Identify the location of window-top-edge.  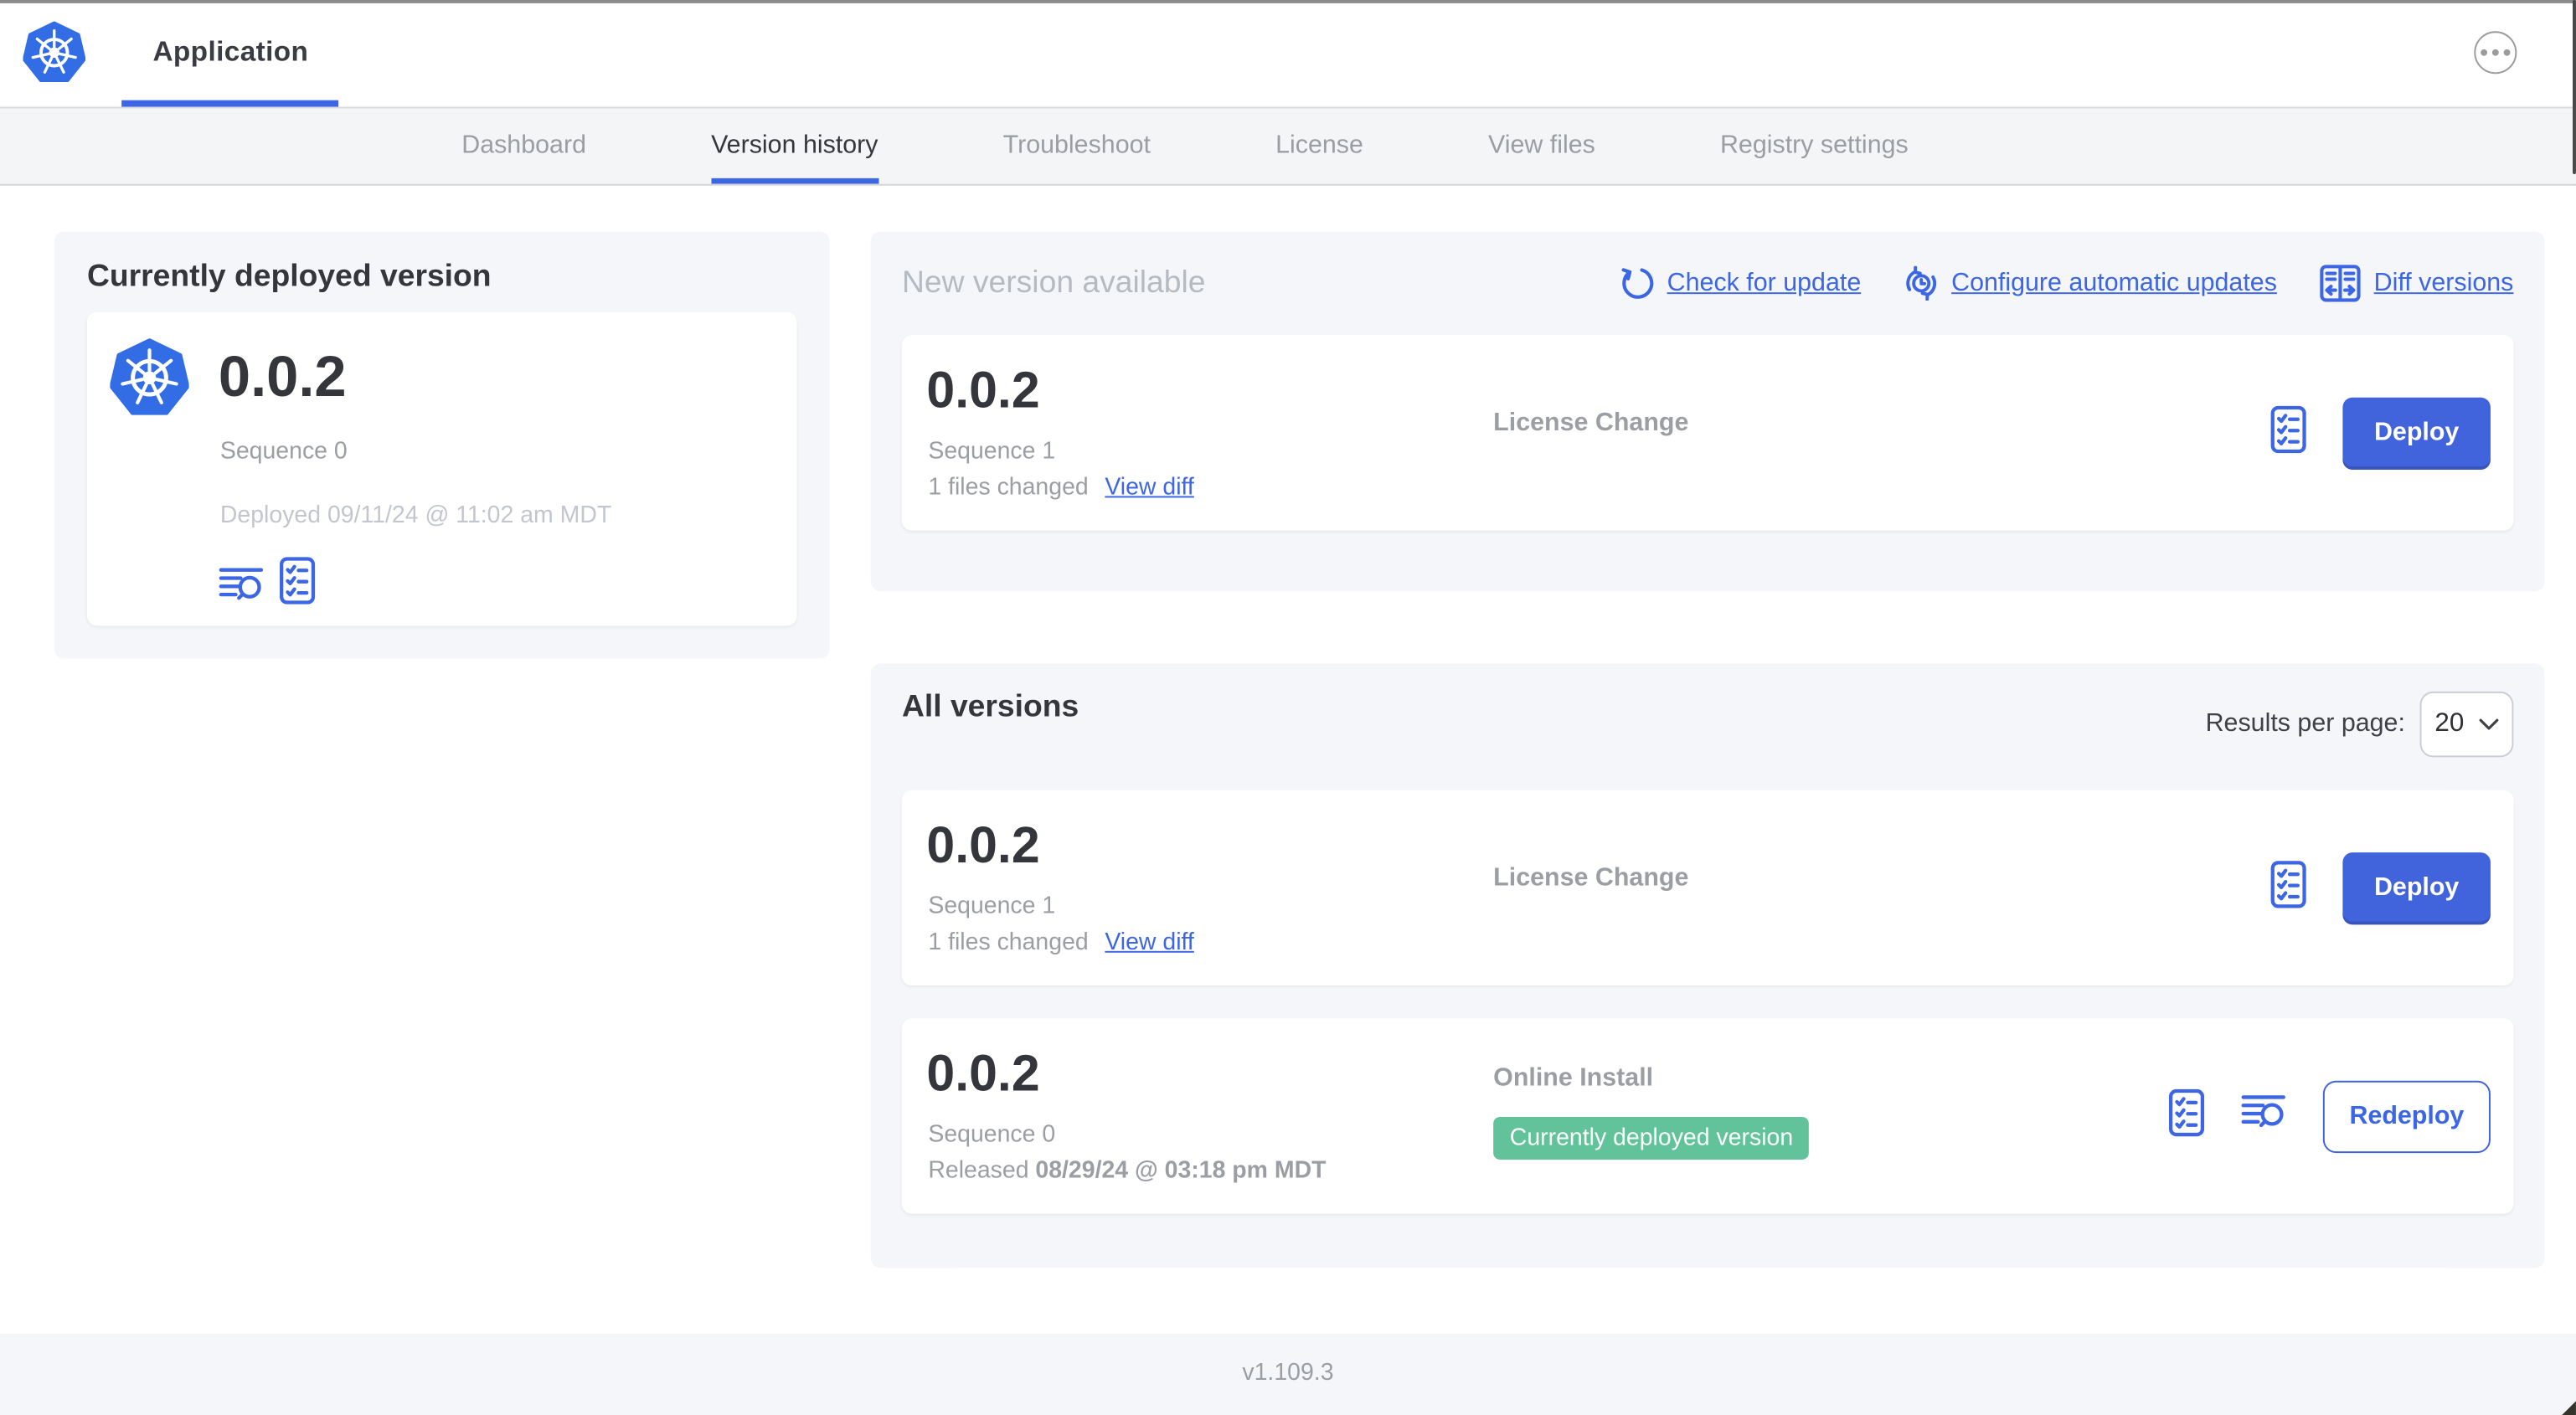
(1288, 1).